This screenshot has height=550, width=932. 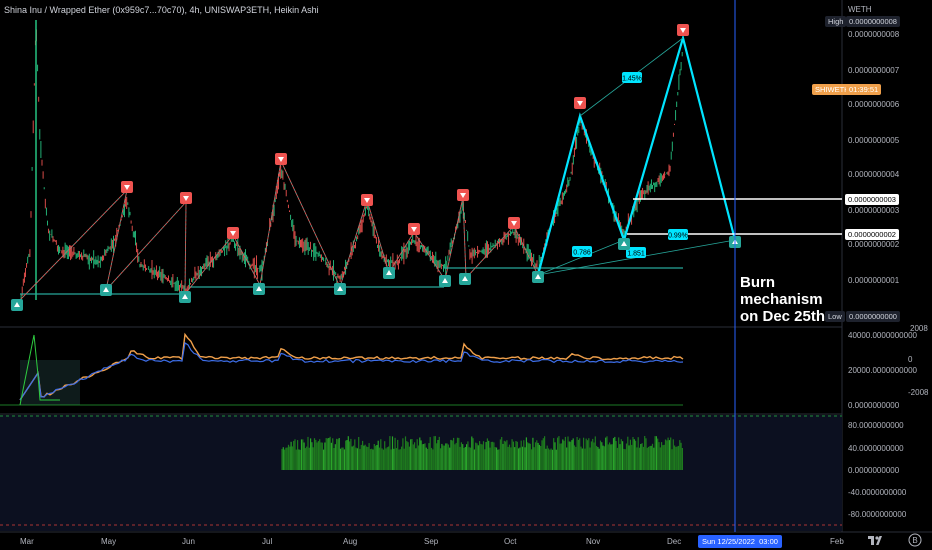 I want to click on low-label: Low, so click(x=835, y=316).